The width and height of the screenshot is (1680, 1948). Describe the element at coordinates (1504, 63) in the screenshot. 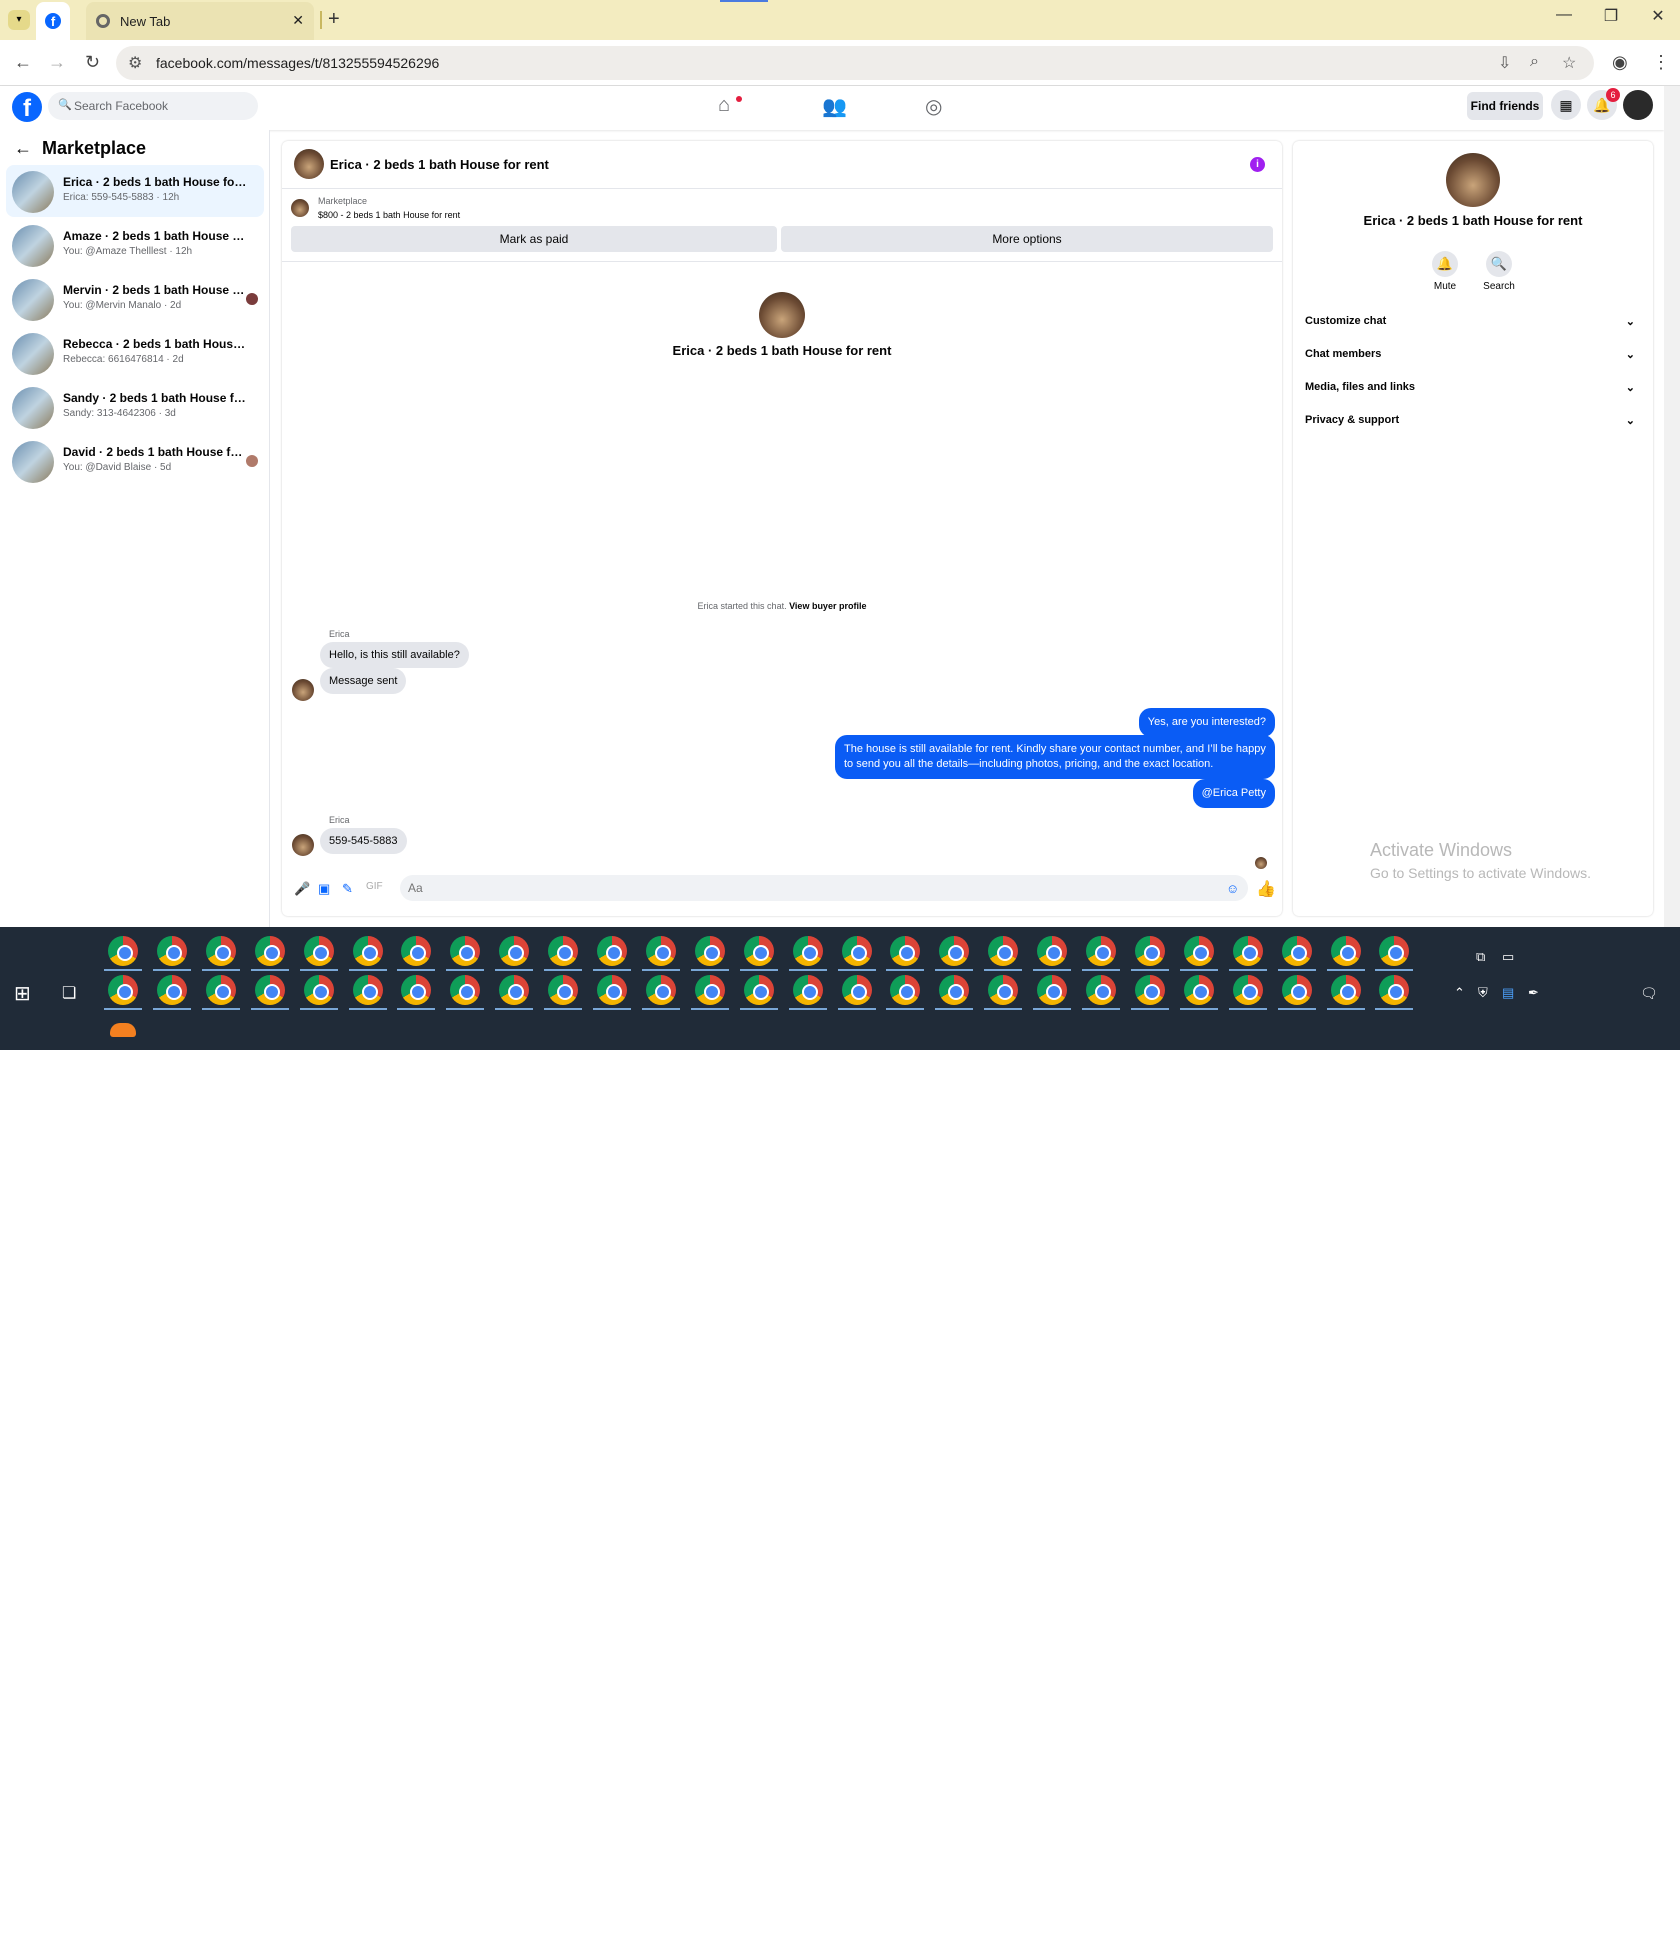

I see `install-app-icon: ⇩` at that location.